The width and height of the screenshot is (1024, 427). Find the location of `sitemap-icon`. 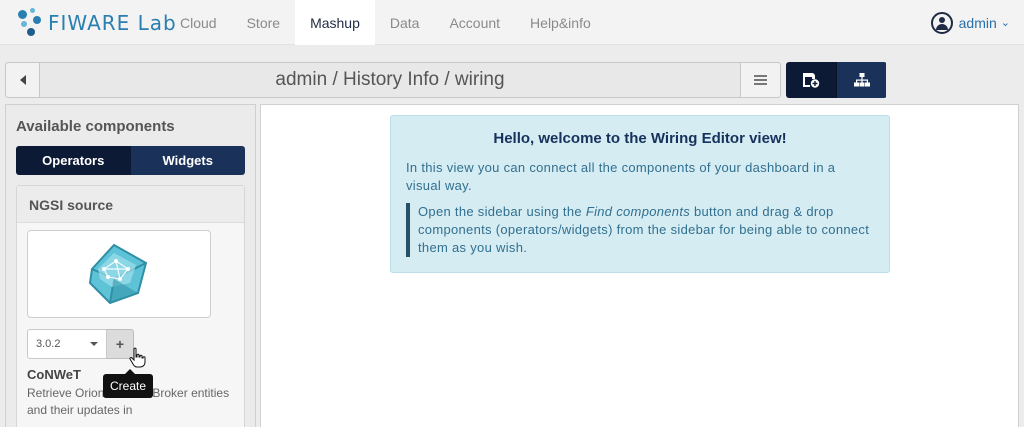

sitemap-icon is located at coordinates (861, 80).